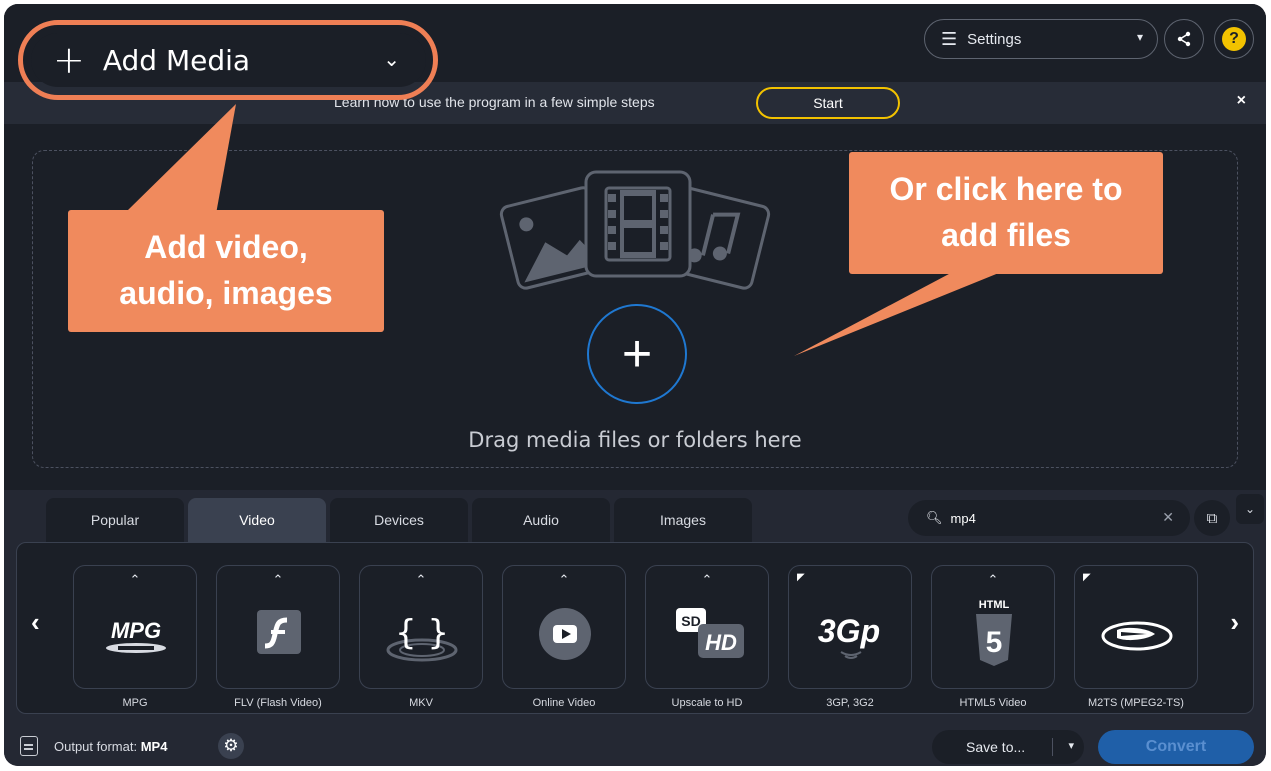 This screenshot has height=771, width=1271. Describe the element at coordinates (1006, 213) in the screenshot. I see `callout-add-files: Or click here to add files` at that location.